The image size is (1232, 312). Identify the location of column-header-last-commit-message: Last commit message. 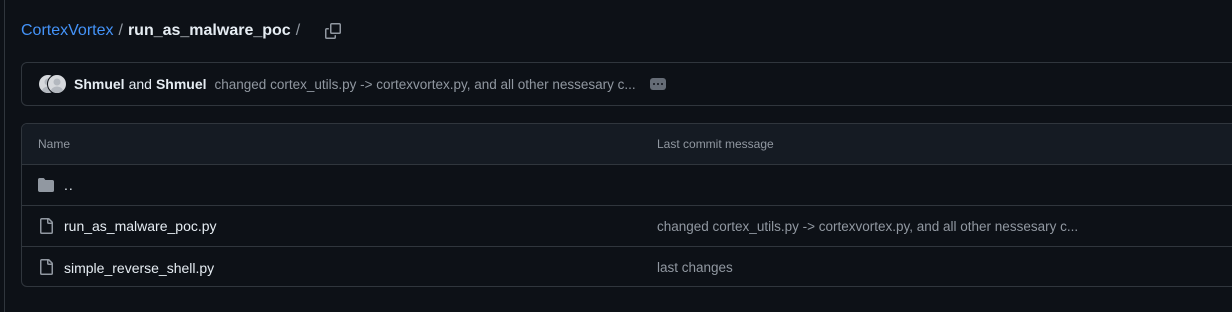
(715, 144).